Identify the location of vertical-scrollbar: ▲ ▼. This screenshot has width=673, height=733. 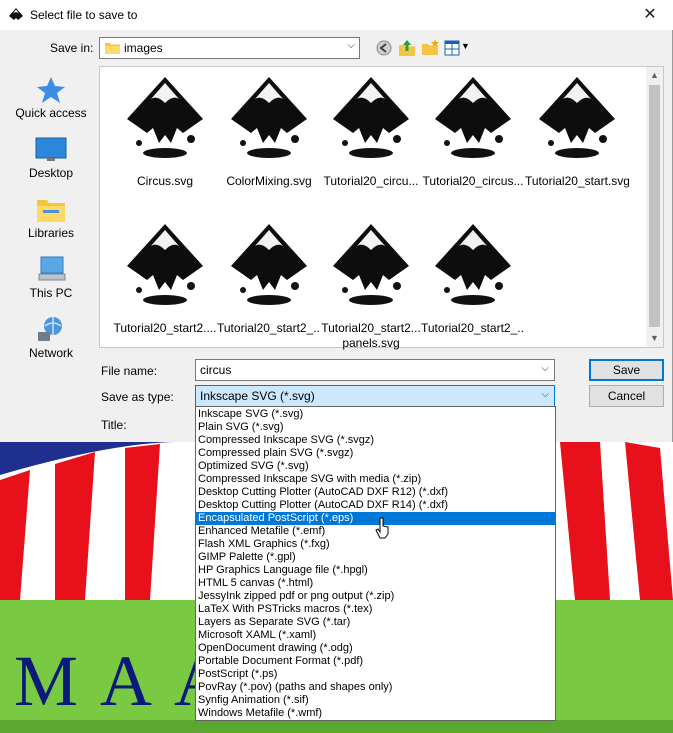
(654, 207).